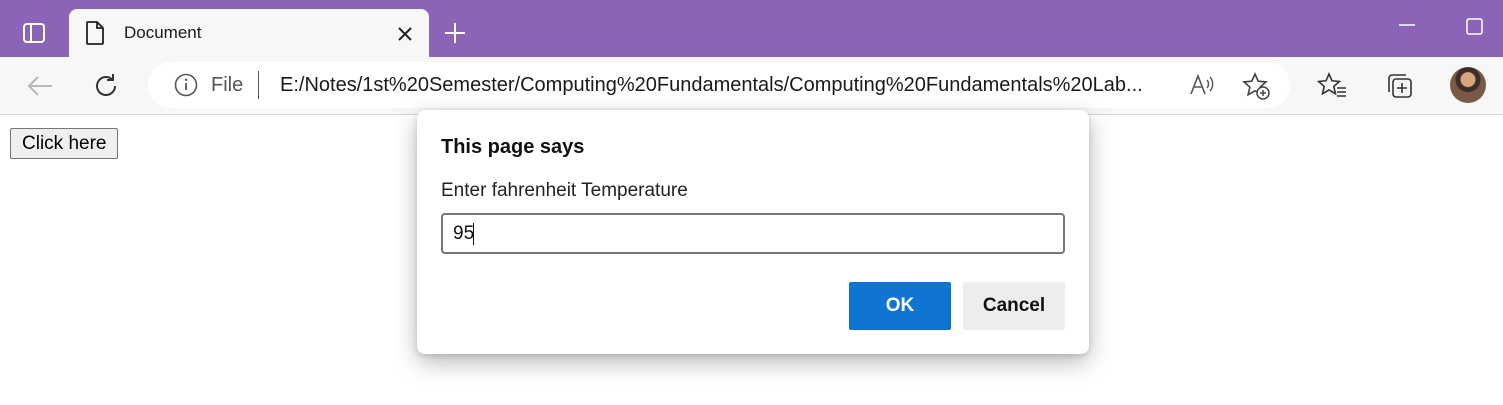  Describe the element at coordinates (1475, 27) in the screenshot. I see `maximize-icon` at that location.